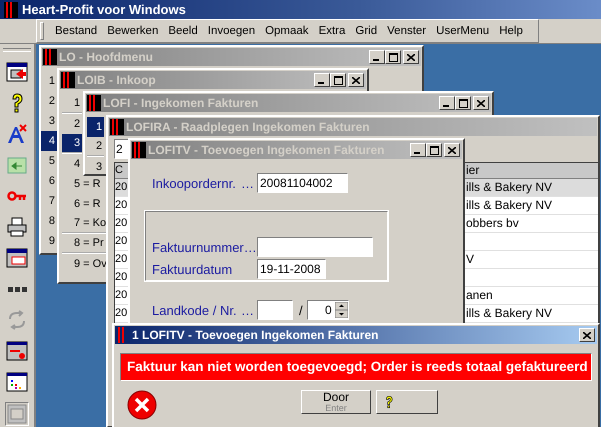 The height and width of the screenshot is (427, 601). What do you see at coordinates (49, 161) in the screenshot?
I see `menu-option: 5` at bounding box center [49, 161].